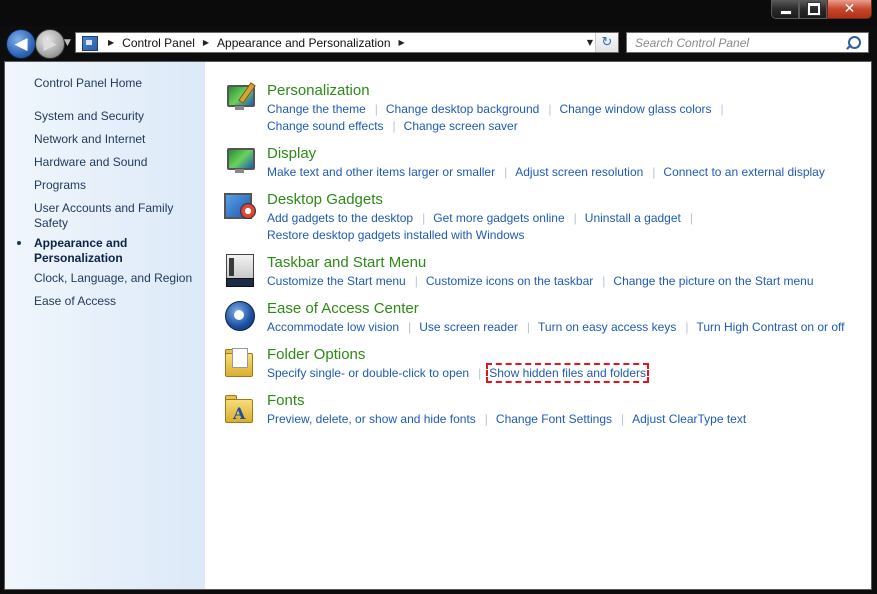 The image size is (877, 594). Describe the element at coordinates (158, 43) in the screenshot. I see `breadcrumb-control-panel: Control Panel` at that location.